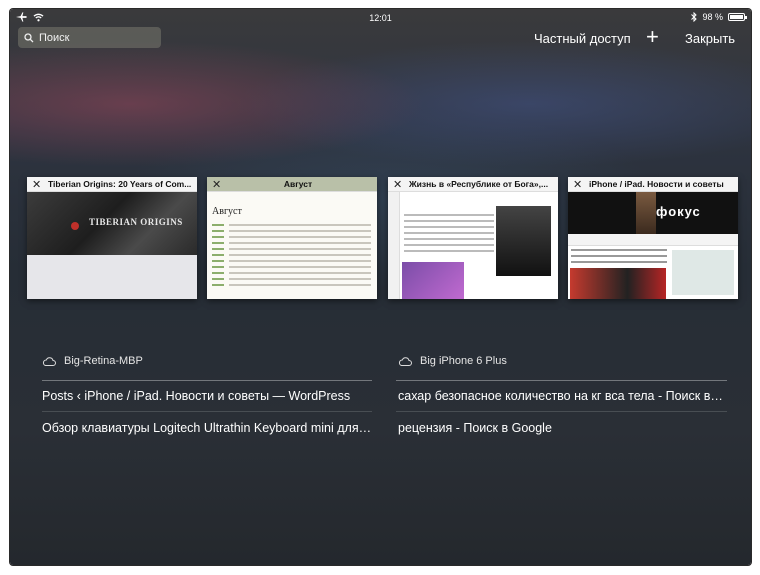 The width and height of the screenshot is (760, 575). Describe the element at coordinates (710, 38) in the screenshot. I see `close-tab-view-button: Закрыть` at that location.